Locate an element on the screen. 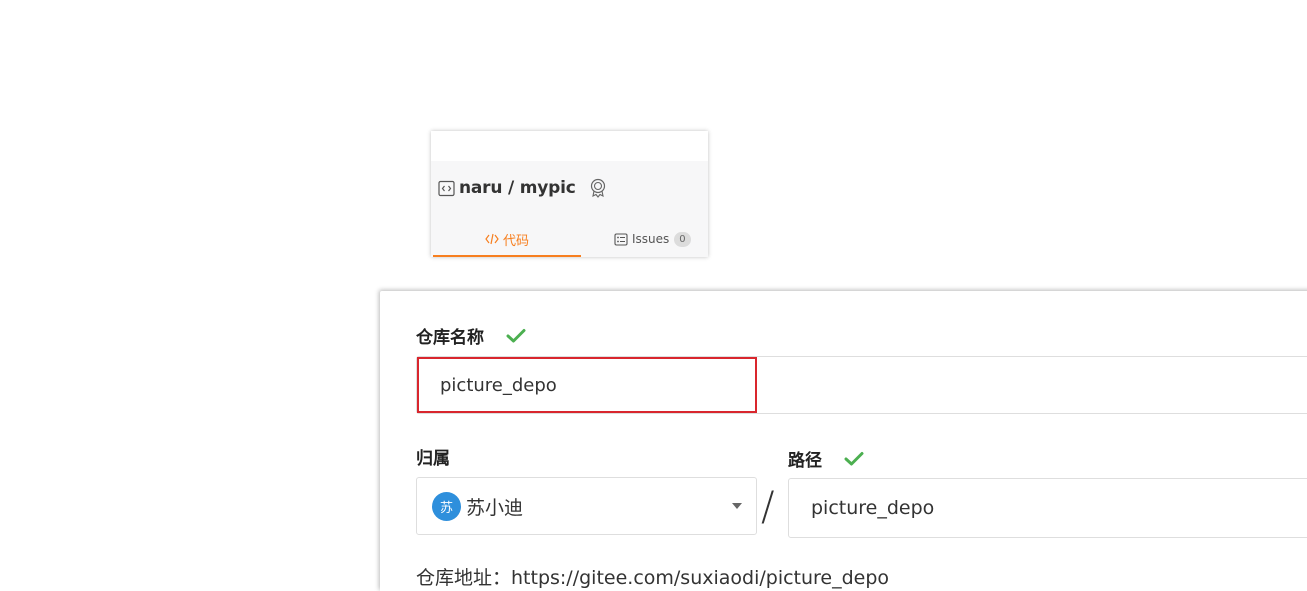  code-icon is located at coordinates (492, 239).